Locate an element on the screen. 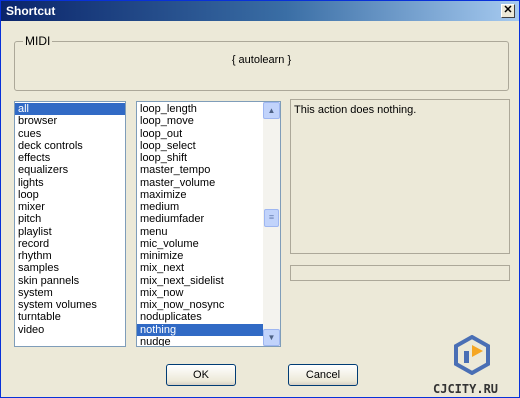  action-item: mix_next is located at coordinates (200, 268).